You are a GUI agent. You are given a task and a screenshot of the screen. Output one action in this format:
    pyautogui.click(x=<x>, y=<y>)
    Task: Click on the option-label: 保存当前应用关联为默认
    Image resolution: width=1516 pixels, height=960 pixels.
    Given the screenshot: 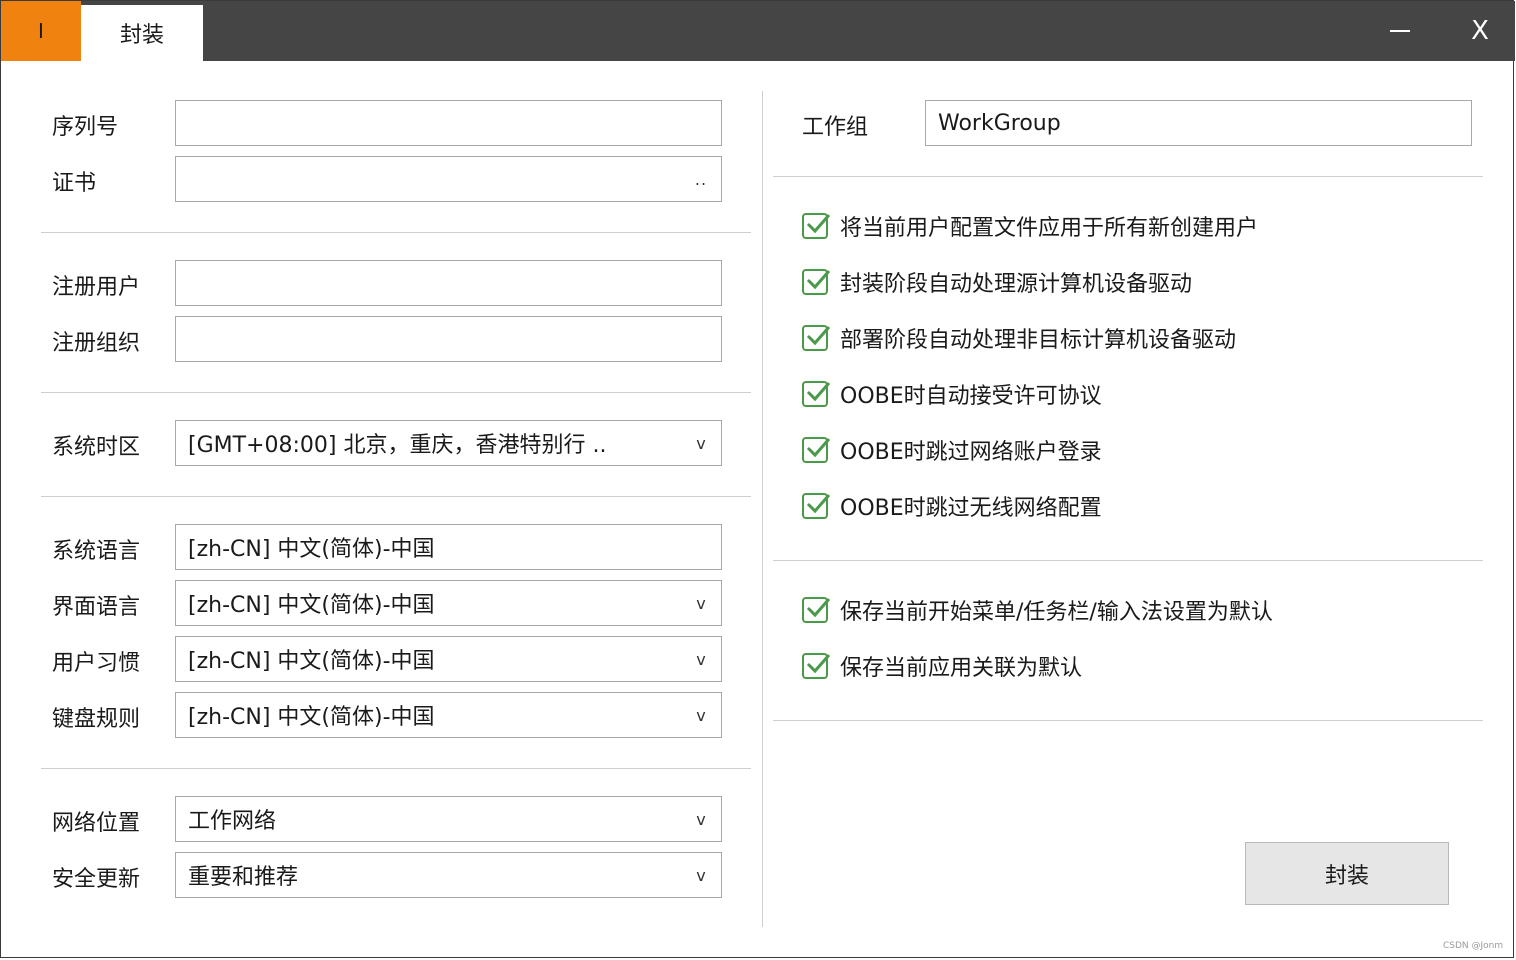 What is the action you would take?
    pyautogui.click(x=961, y=668)
    